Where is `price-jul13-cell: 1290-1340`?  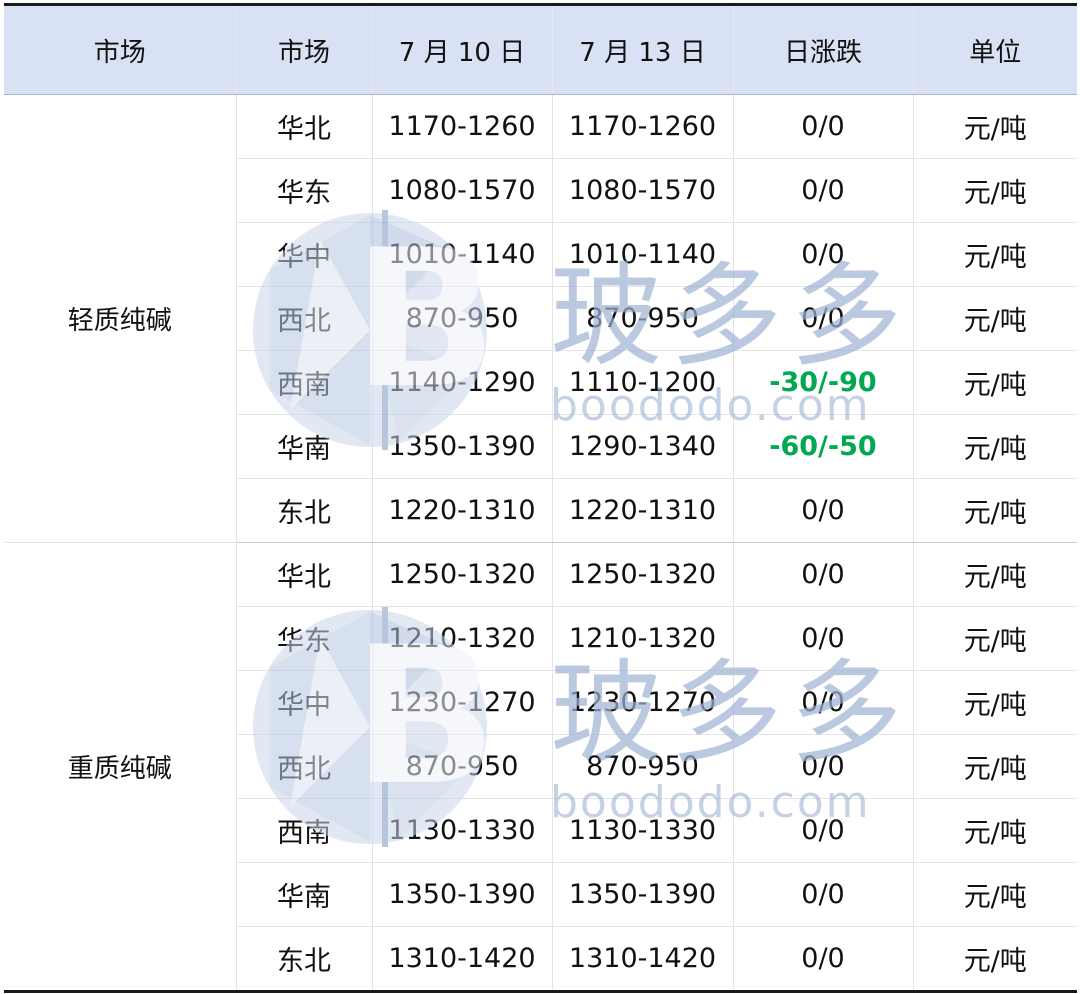
price-jul13-cell: 1290-1340 is located at coordinates (642, 446).